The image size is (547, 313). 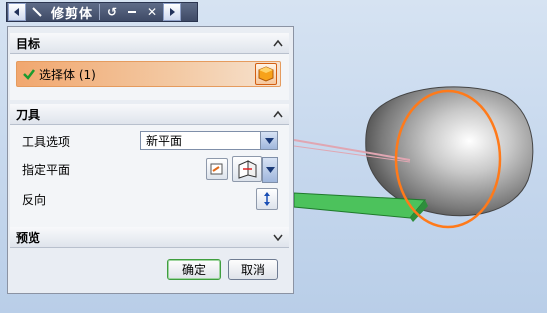 What do you see at coordinates (449, 151) in the screenshot?
I see `trimmed-body` at bounding box center [449, 151].